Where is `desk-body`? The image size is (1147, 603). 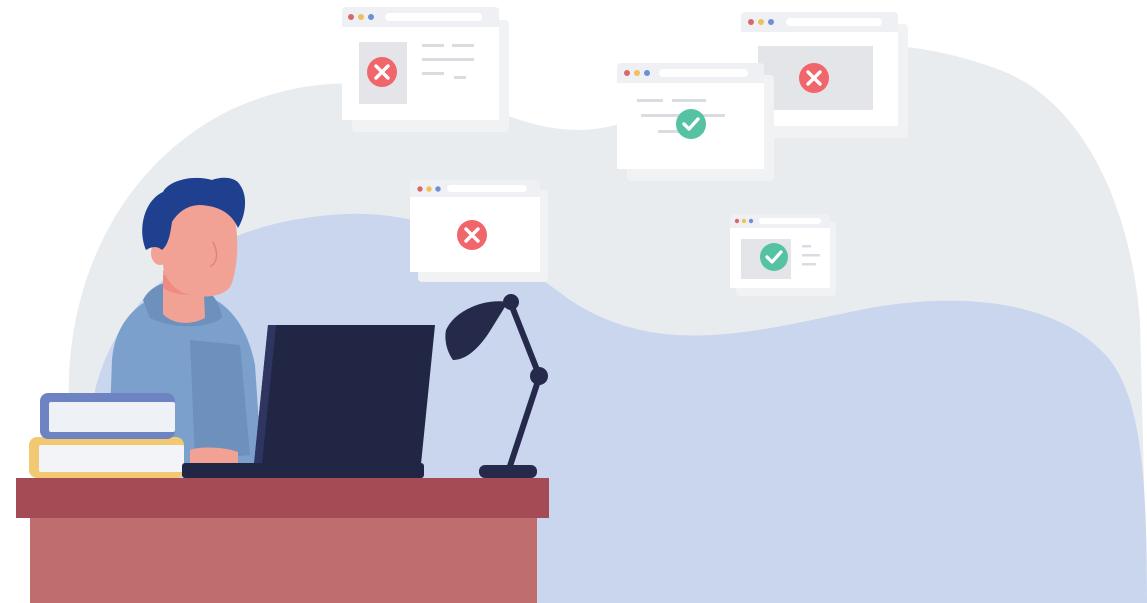
desk-body is located at coordinates (283, 560).